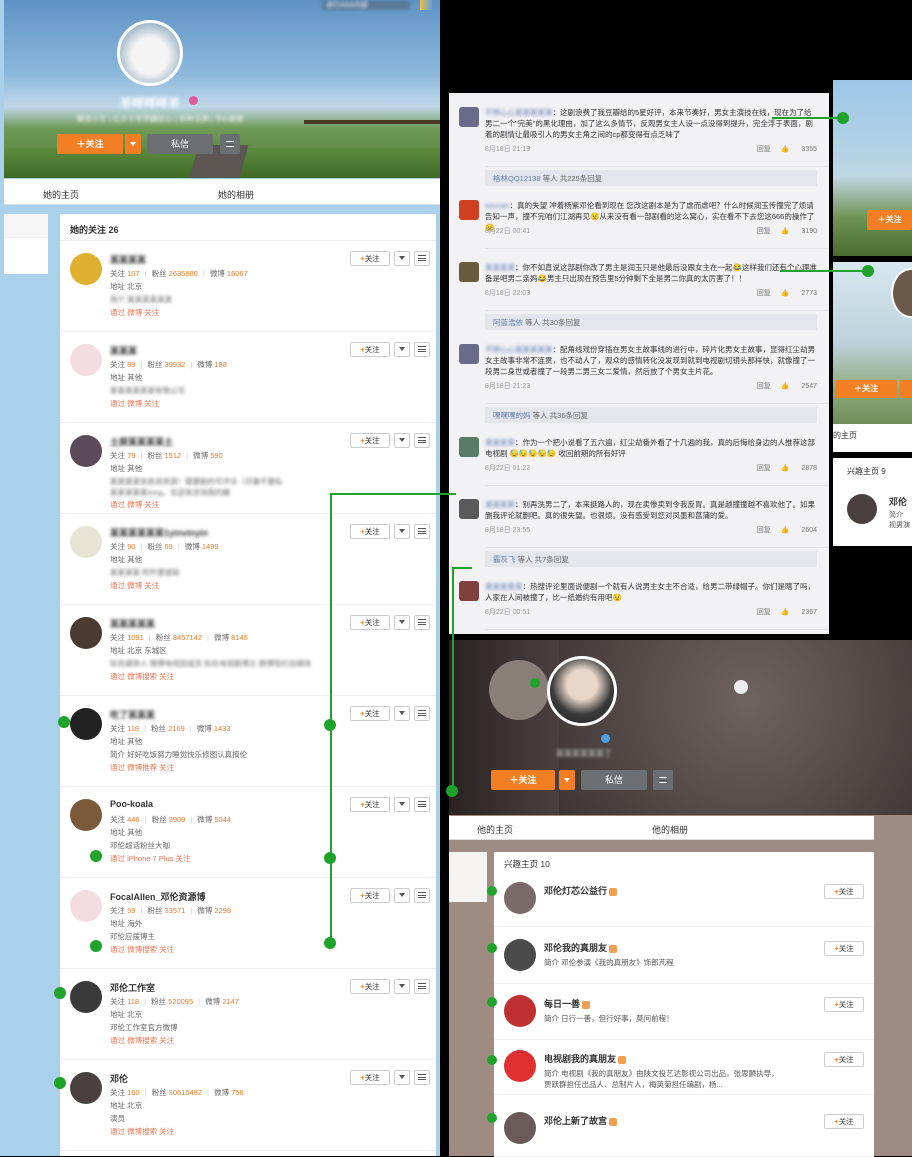  Describe the element at coordinates (523, 780) in the screenshot. I see `follow-button-bottom: ＋关注` at that location.